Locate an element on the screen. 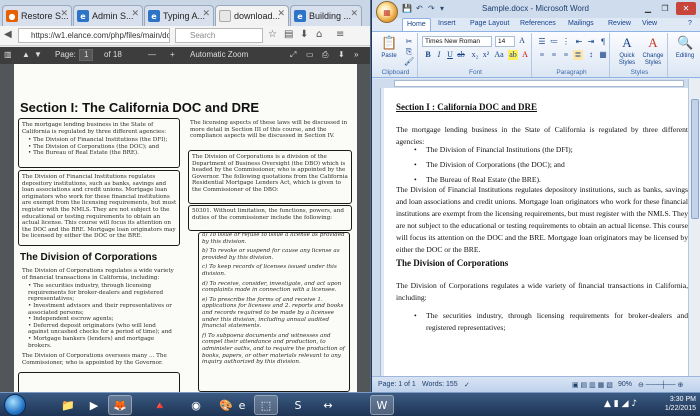  decrease-indent-icon: ⇤ is located at coordinates (579, 42).